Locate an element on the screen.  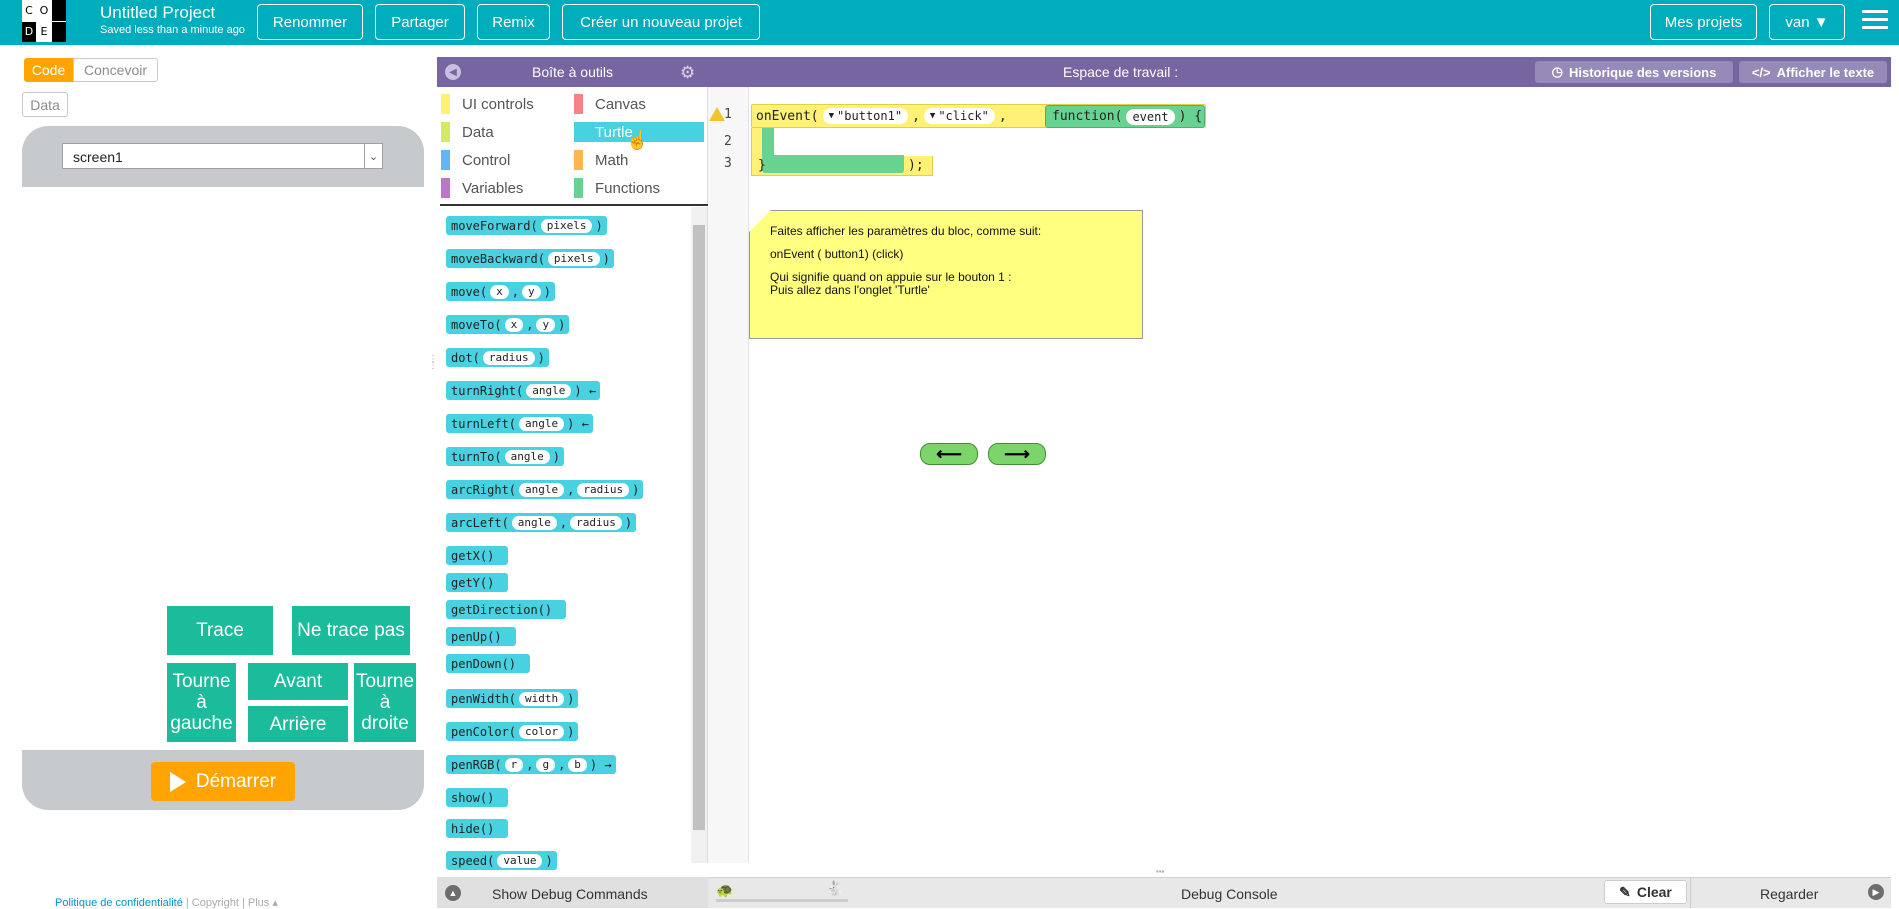
category-functions: Functions is located at coordinates (639, 188).